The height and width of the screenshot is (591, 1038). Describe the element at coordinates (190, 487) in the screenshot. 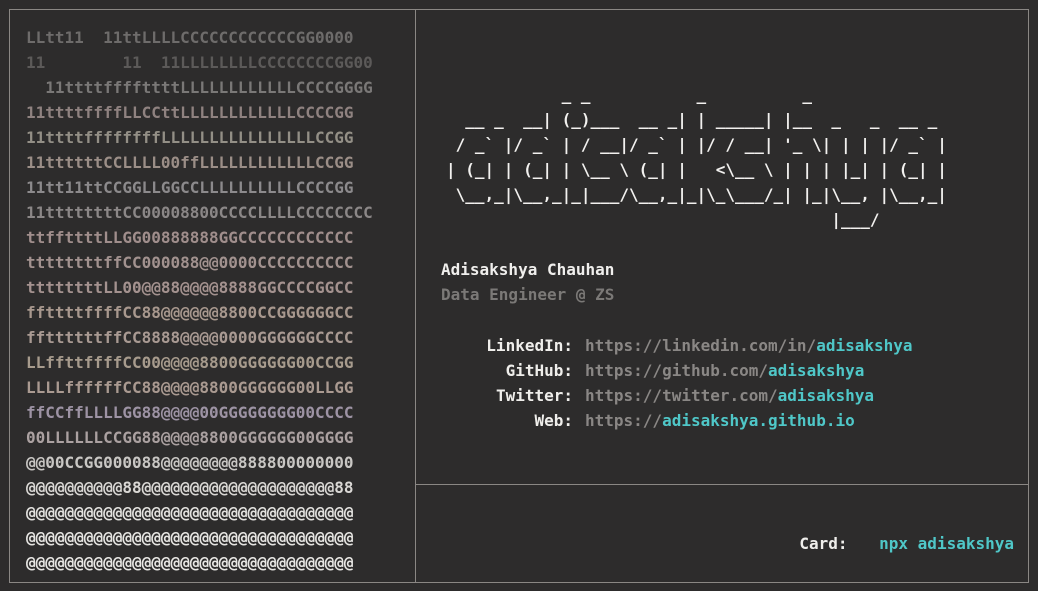

I see `portrait-line: @@@@@@@@@@88@@@@@@@@@@@@@@@@@@@@88` at that location.